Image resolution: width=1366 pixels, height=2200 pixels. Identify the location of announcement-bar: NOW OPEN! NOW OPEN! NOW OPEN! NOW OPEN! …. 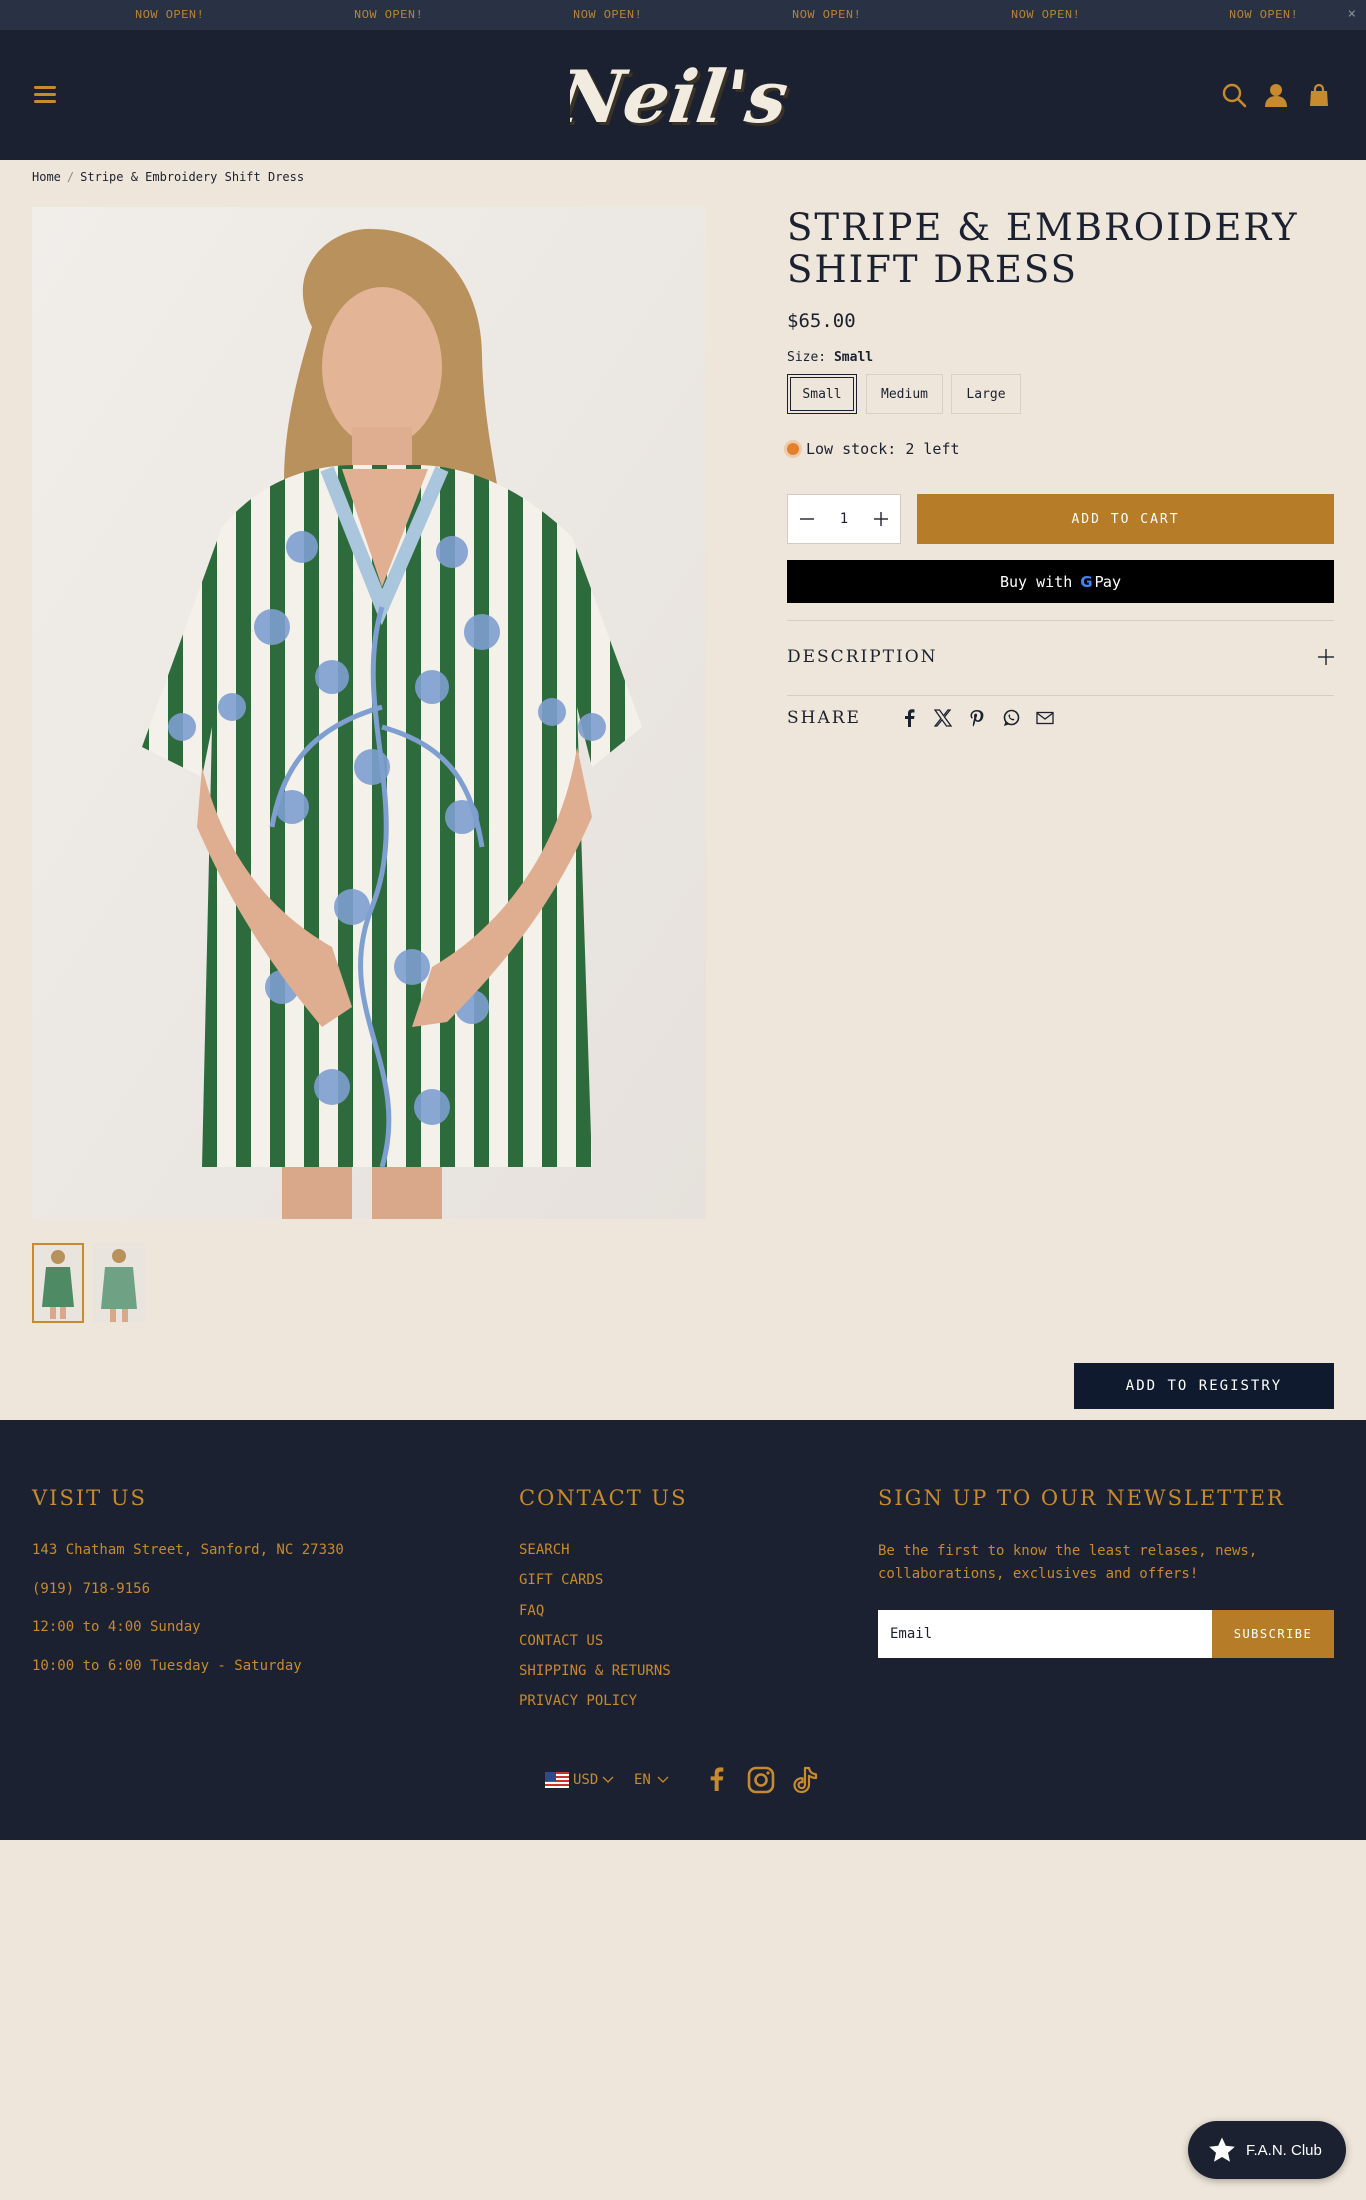
(683, 15).